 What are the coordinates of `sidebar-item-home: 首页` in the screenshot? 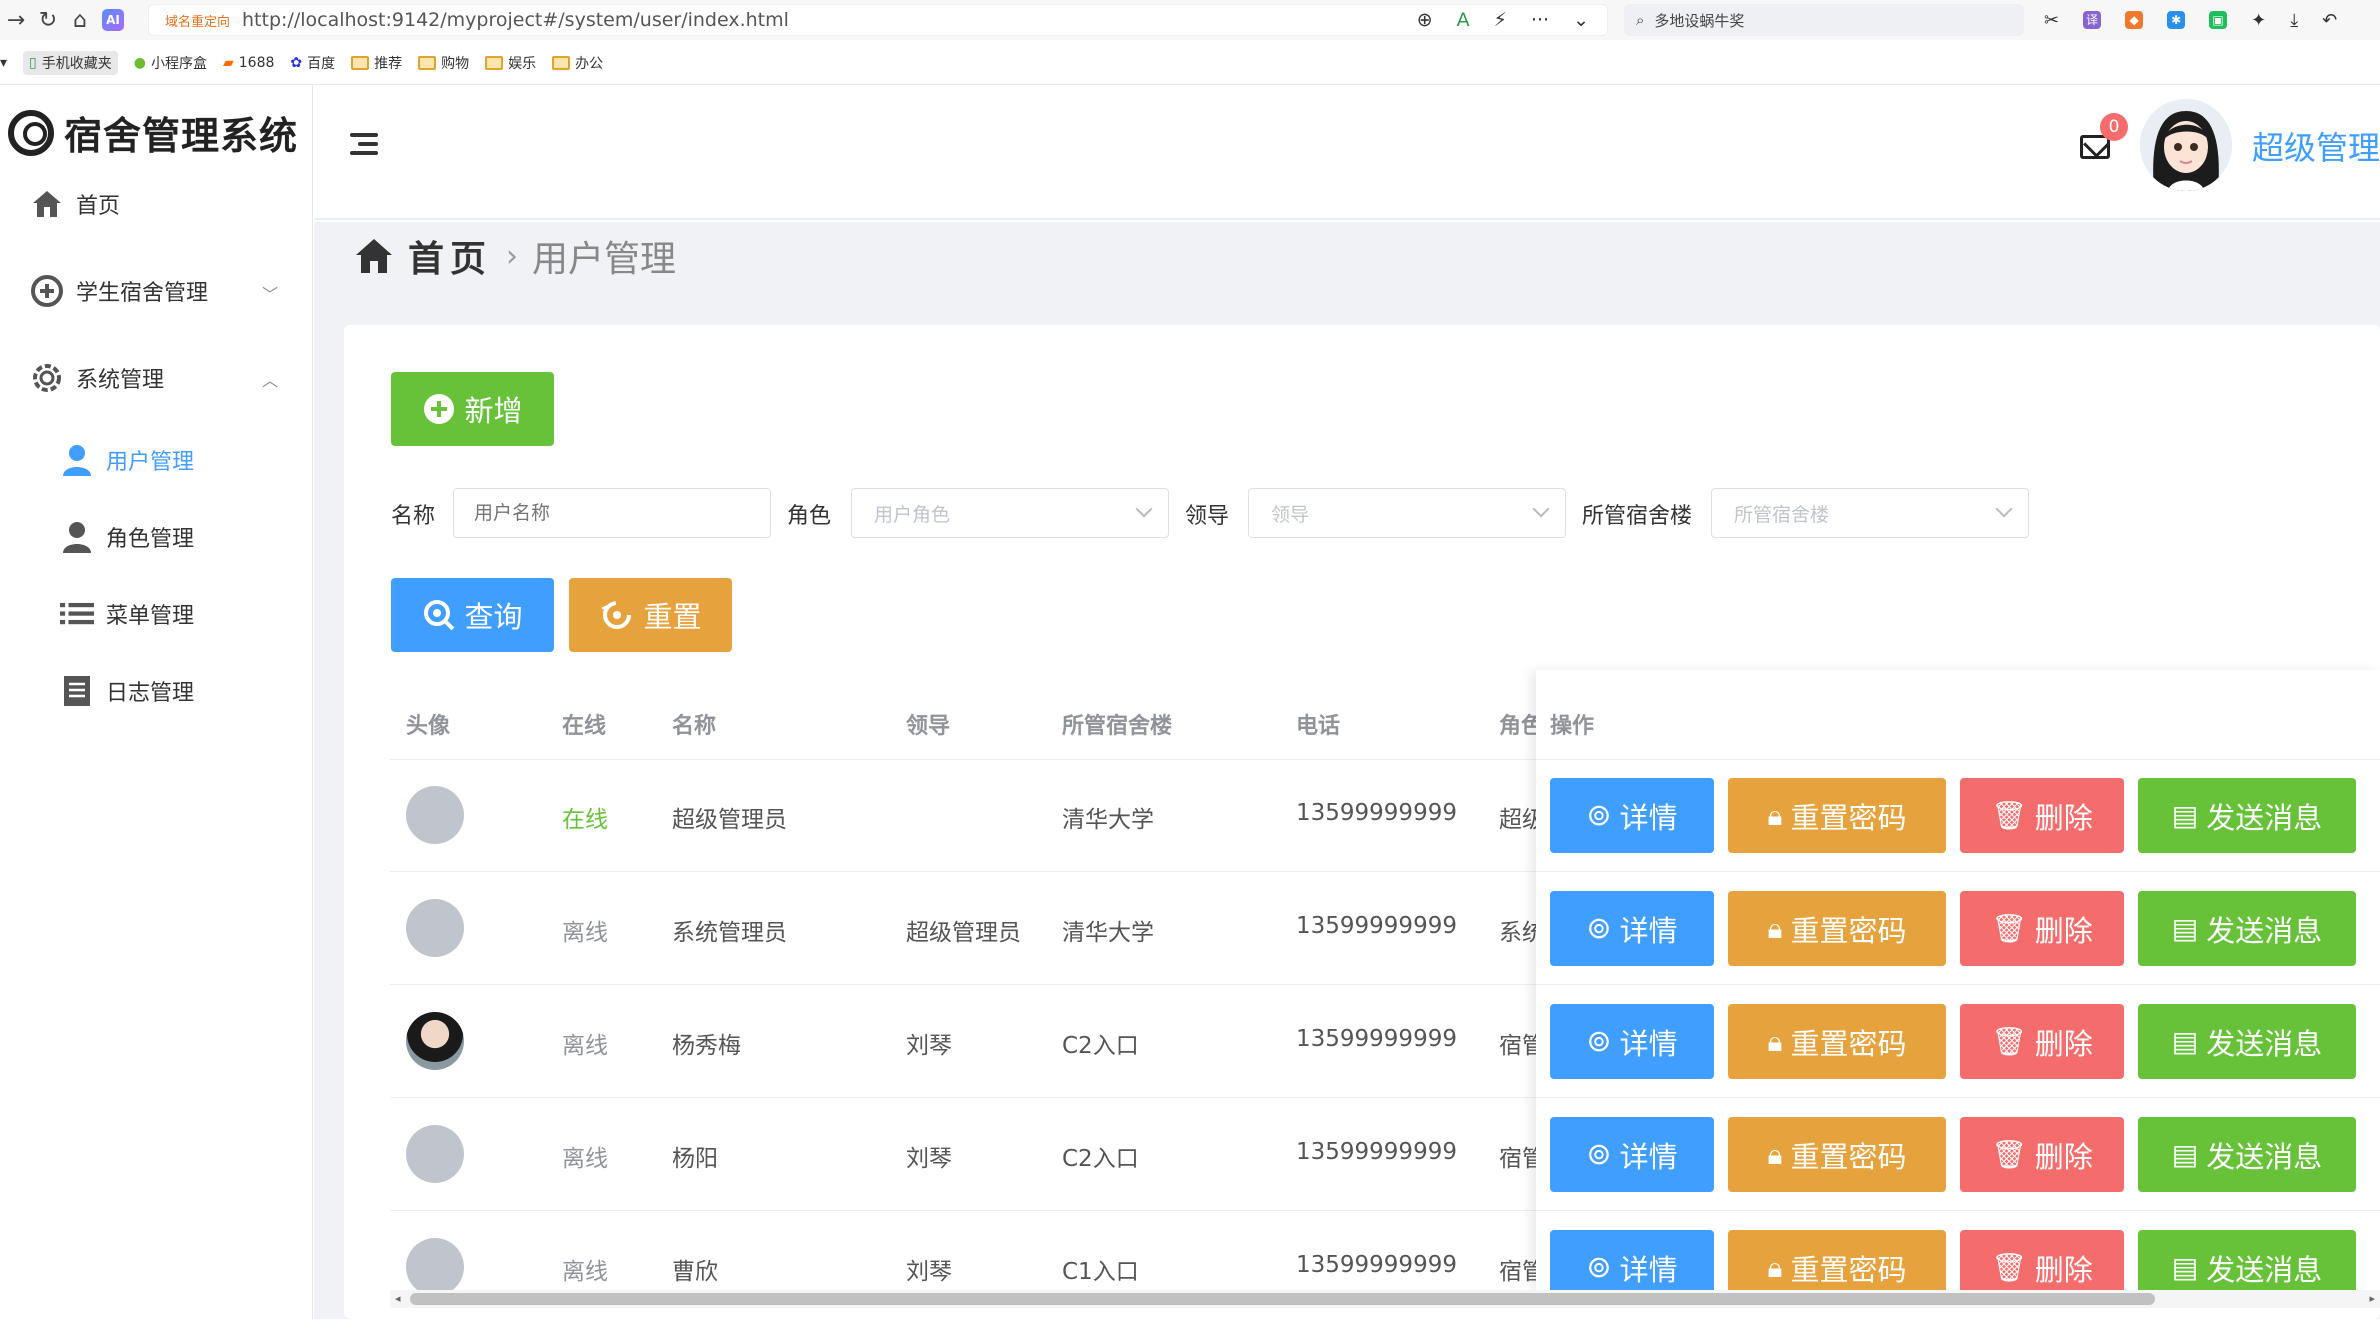 It's located at (75, 204).